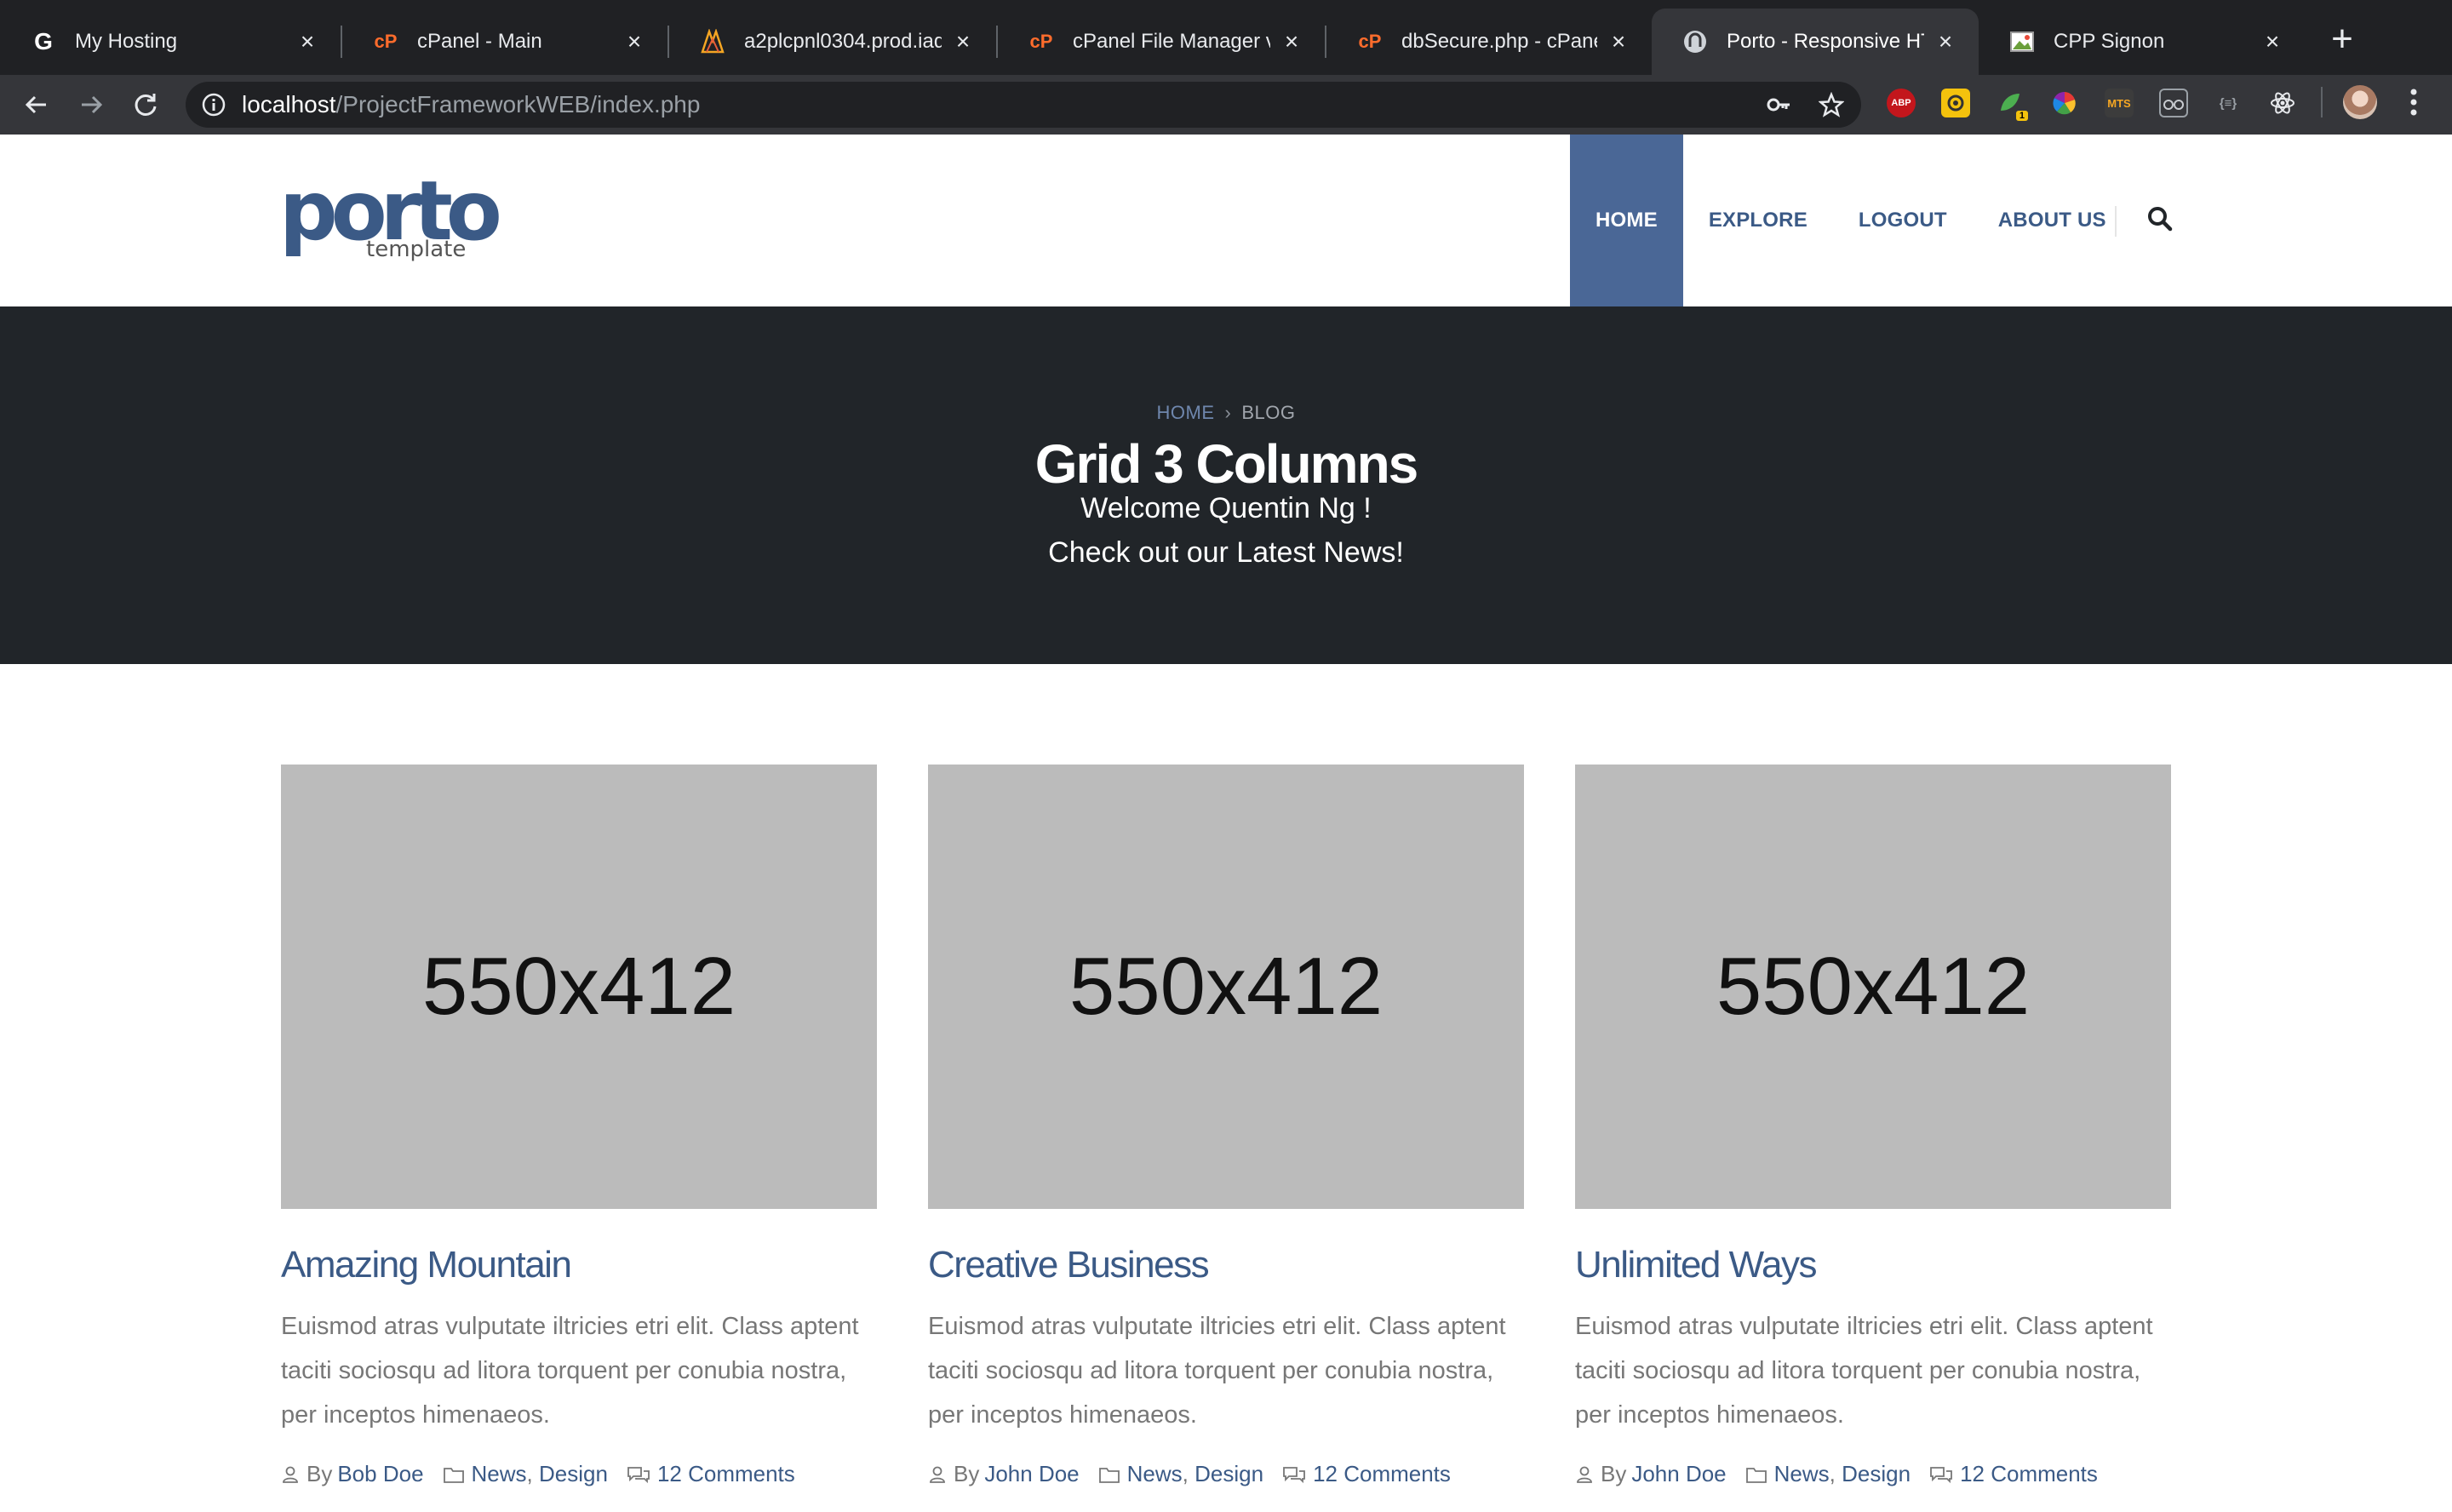  I want to click on reload-button, so click(145, 104).